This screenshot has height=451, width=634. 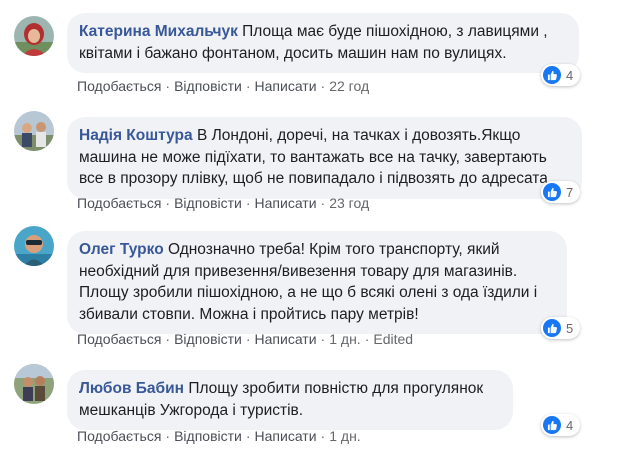 I want to click on edited-label: Edited, so click(x=393, y=339).